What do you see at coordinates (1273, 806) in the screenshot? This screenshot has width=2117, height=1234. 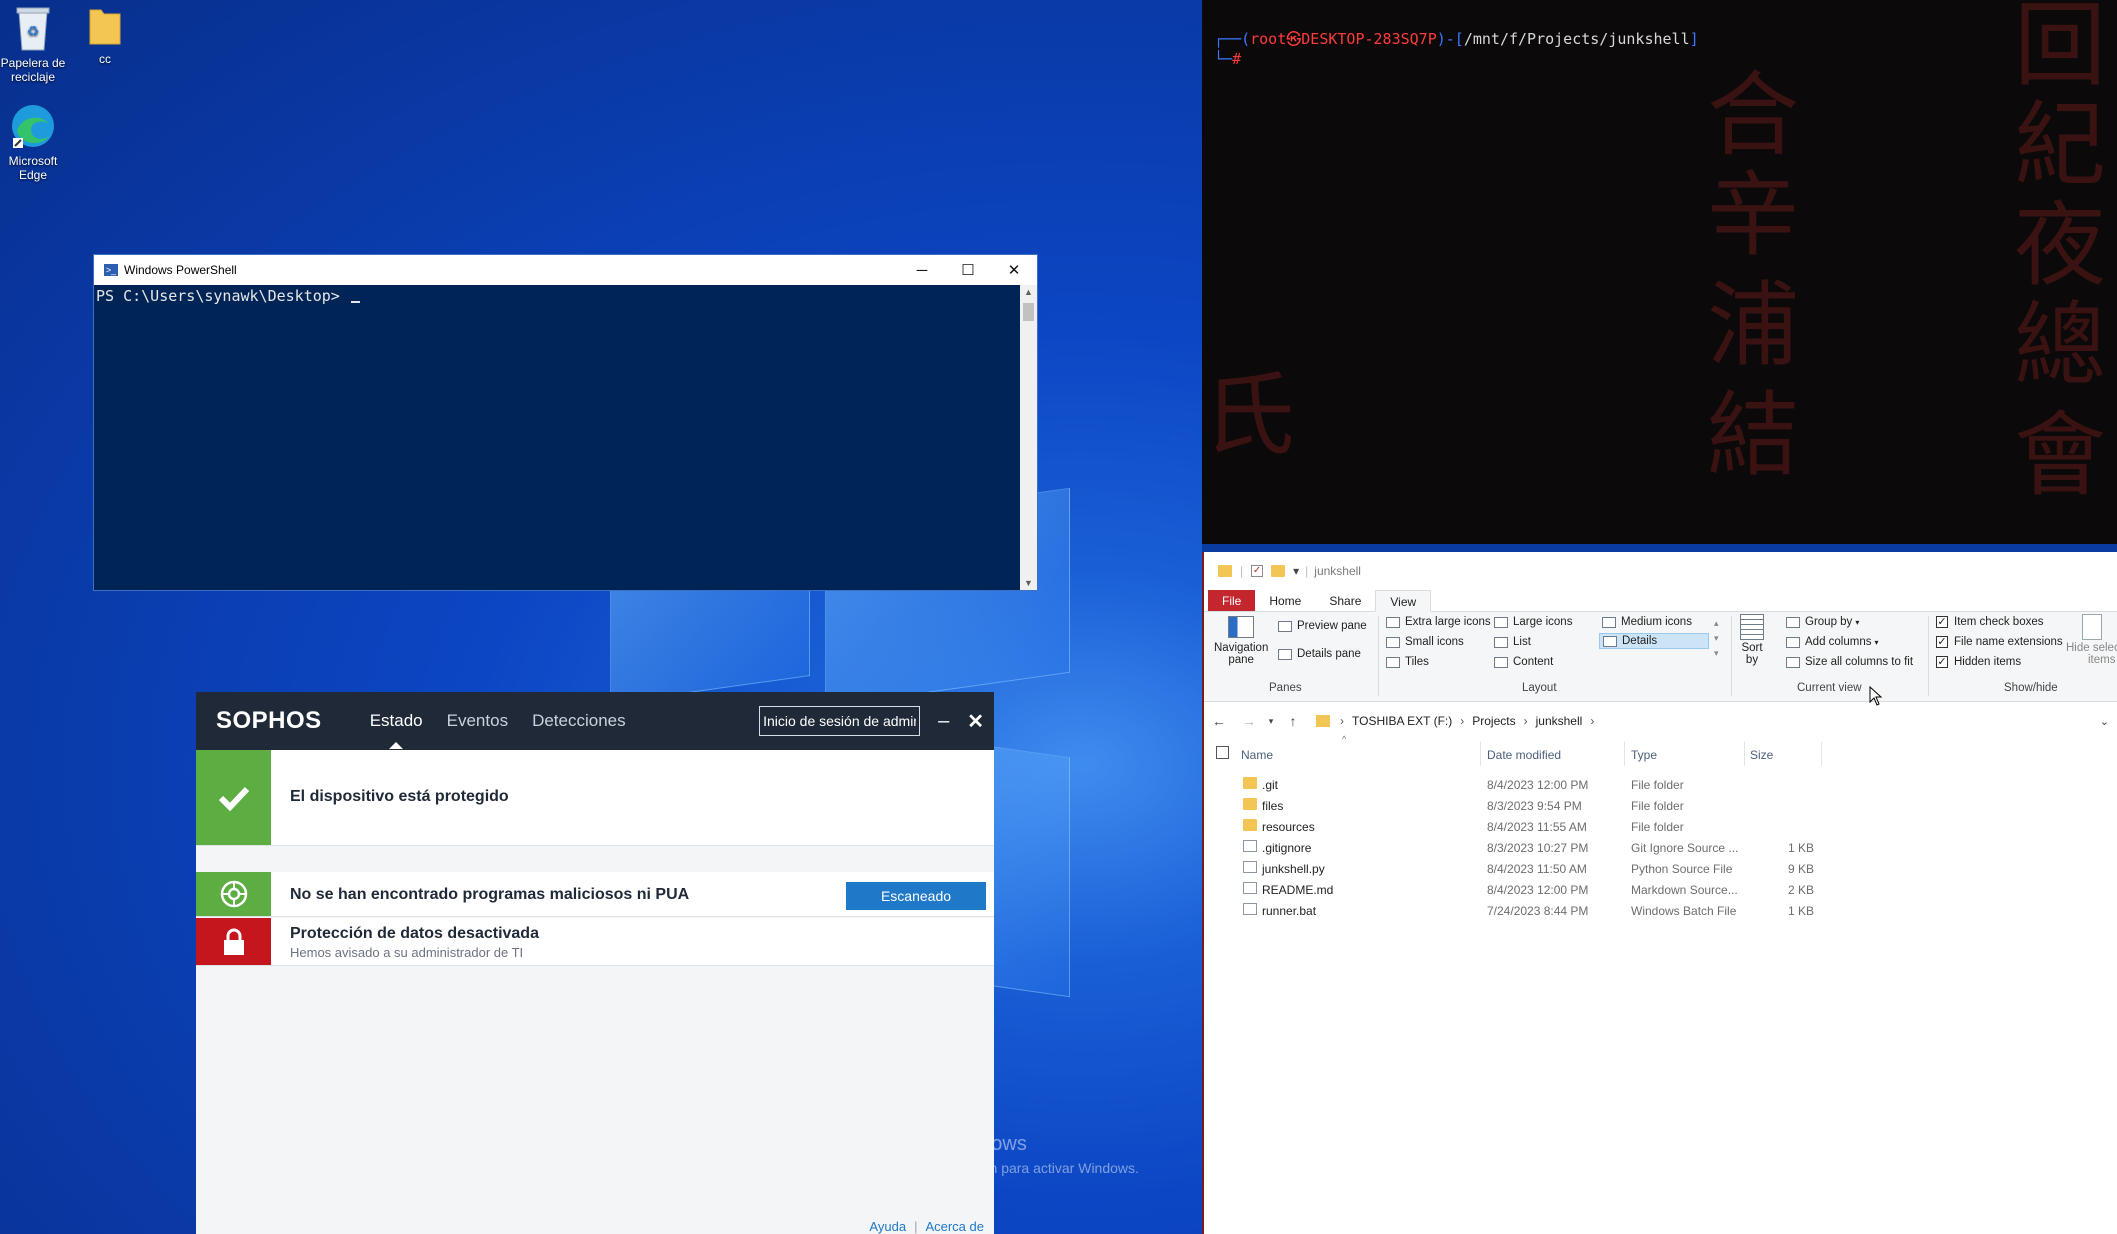 I see `file-name: files` at bounding box center [1273, 806].